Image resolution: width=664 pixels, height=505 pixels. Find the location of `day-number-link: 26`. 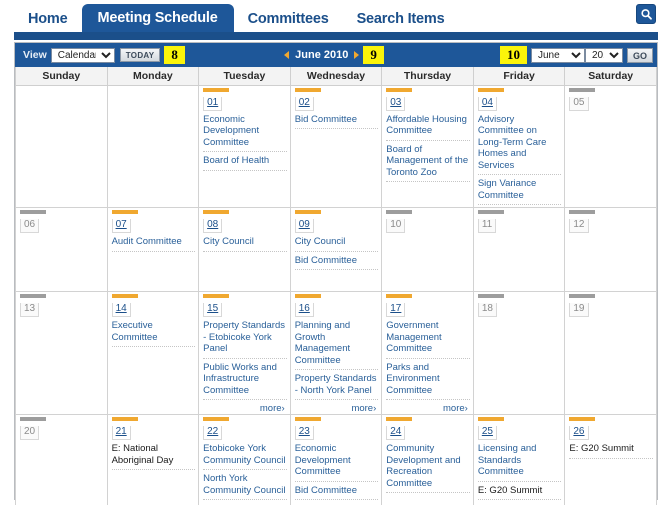

day-number-link: 26 is located at coordinates (579, 433).